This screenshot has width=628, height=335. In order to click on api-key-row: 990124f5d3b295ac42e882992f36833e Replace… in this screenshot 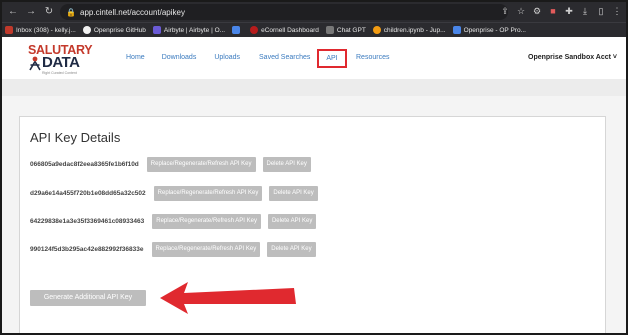, I will do `click(173, 249)`.